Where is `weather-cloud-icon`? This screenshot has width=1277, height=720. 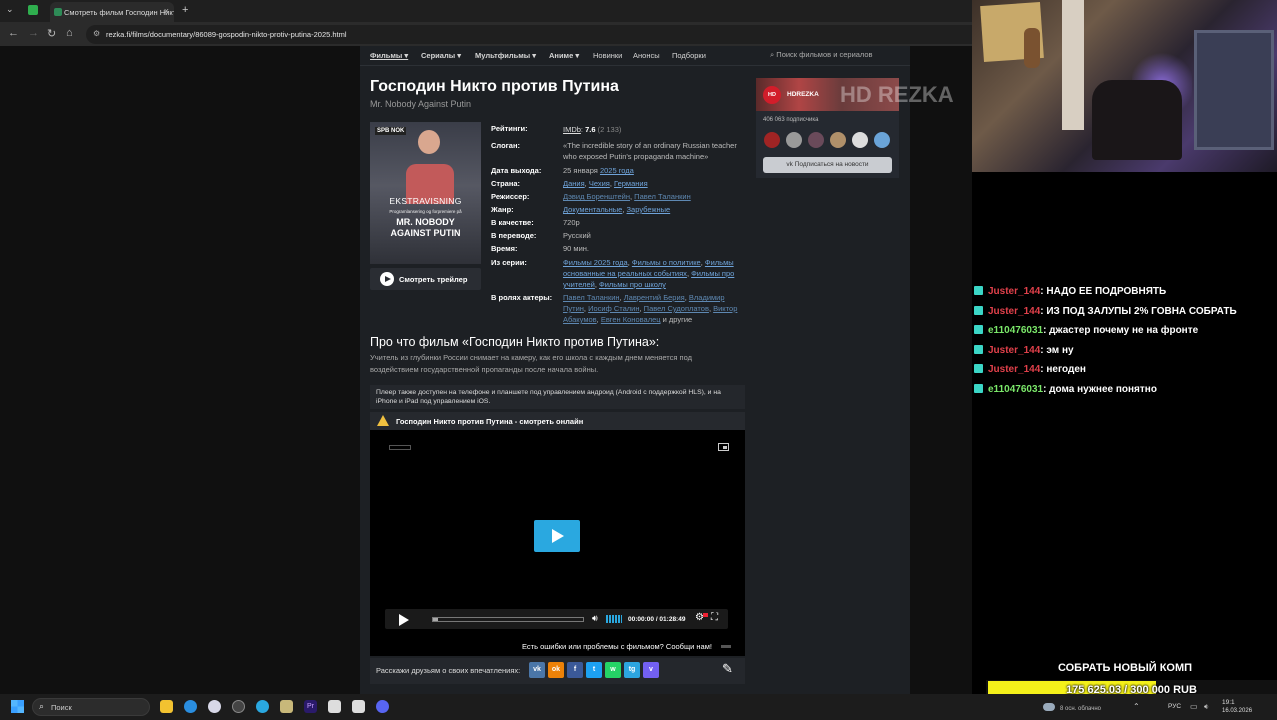 weather-cloud-icon is located at coordinates (1049, 707).